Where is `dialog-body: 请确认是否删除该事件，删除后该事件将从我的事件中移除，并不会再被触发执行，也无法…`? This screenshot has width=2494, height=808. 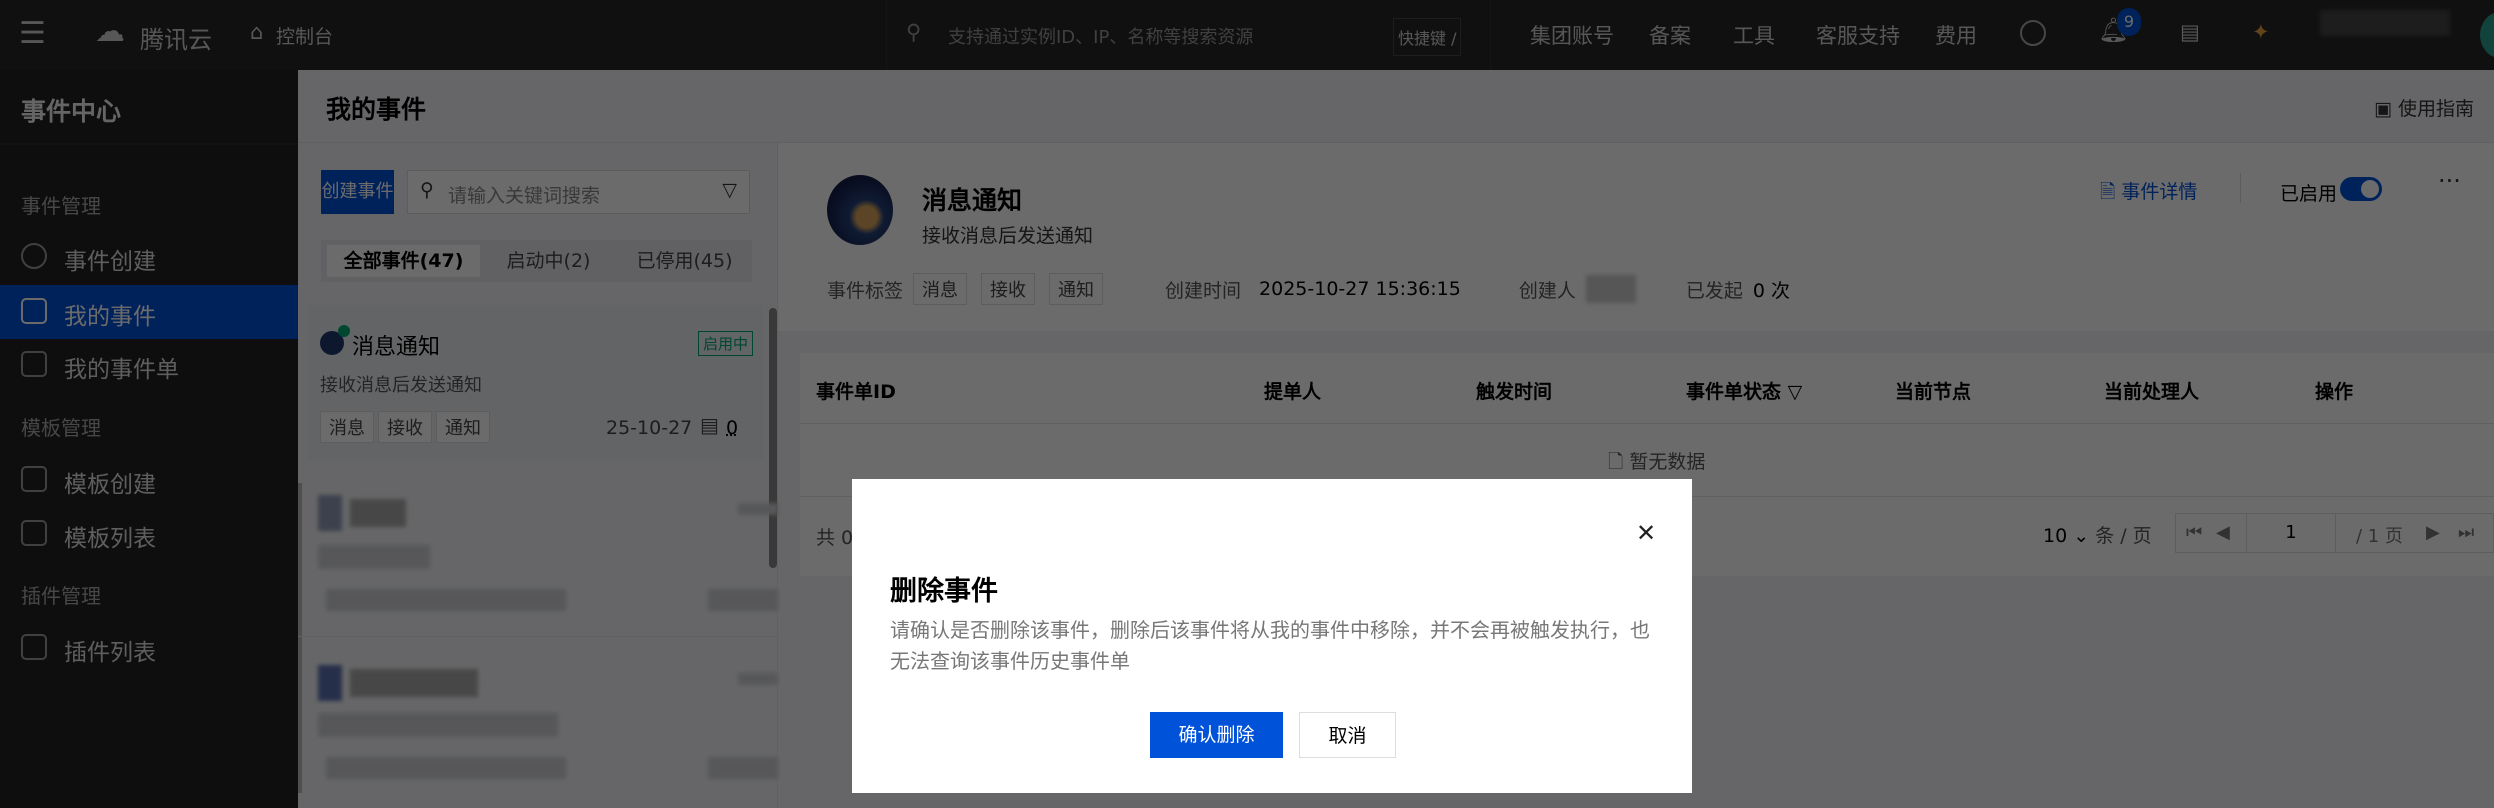
dialog-body: 请确认是否删除该事件，删除后该事件将从我的事件中移除，并不会再被触发执行，也无法… is located at coordinates (1270, 645).